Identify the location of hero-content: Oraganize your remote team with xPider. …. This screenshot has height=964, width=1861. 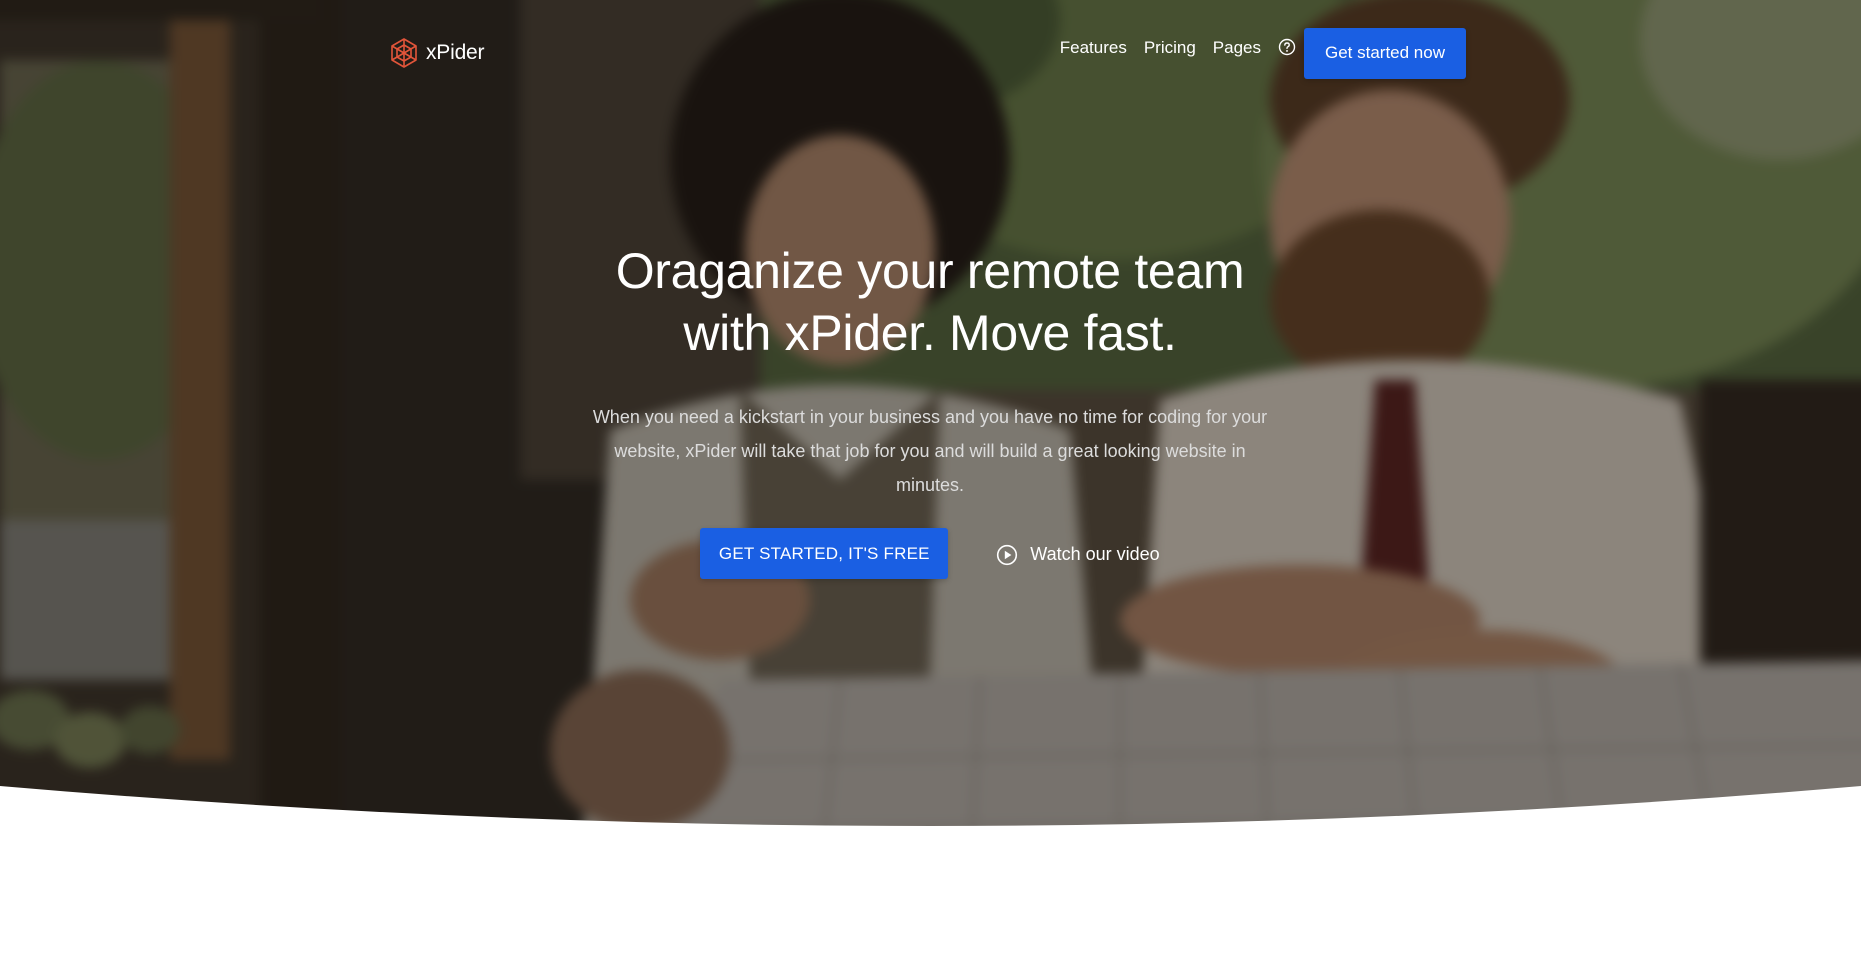
(930, 409).